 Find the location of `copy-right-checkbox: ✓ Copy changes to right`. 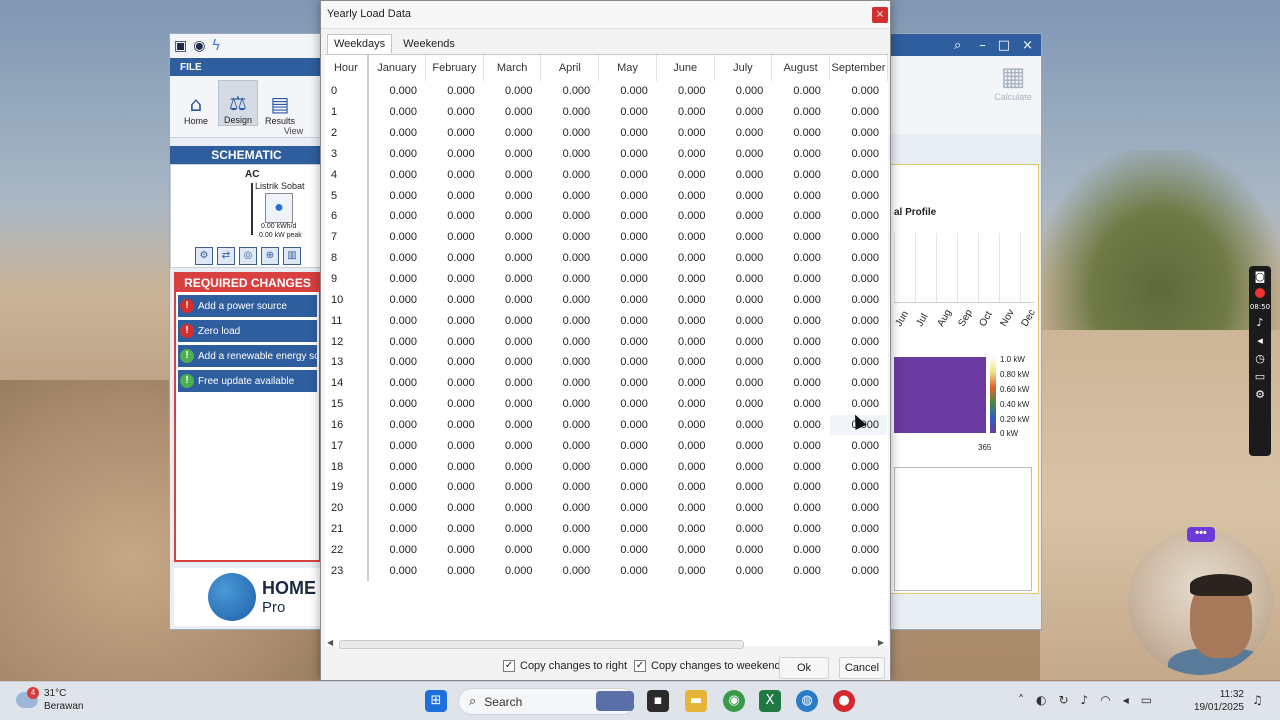

copy-right-checkbox: ✓ Copy changes to right is located at coordinates (565, 666).